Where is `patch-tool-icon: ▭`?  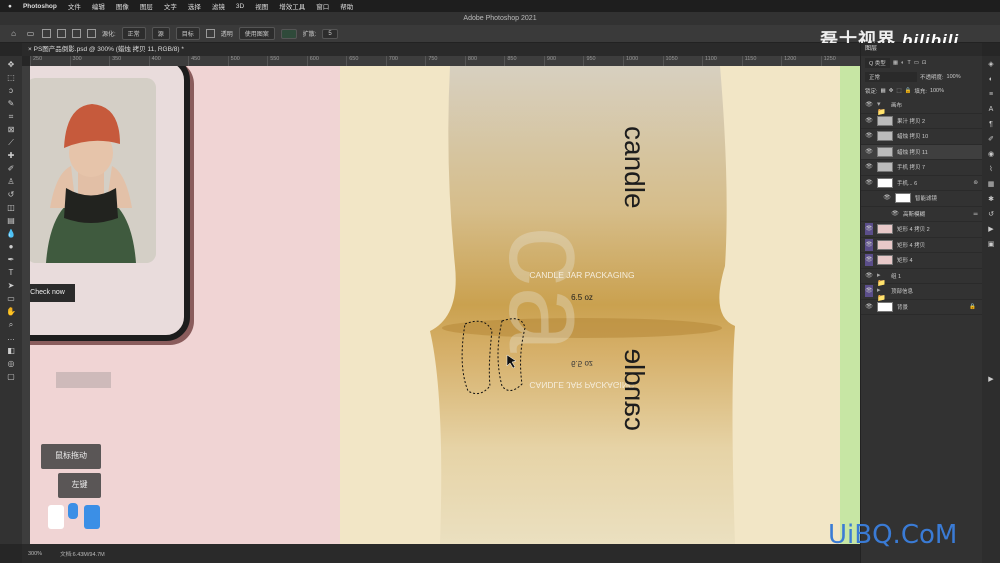 patch-tool-icon: ▭ is located at coordinates (30, 33).